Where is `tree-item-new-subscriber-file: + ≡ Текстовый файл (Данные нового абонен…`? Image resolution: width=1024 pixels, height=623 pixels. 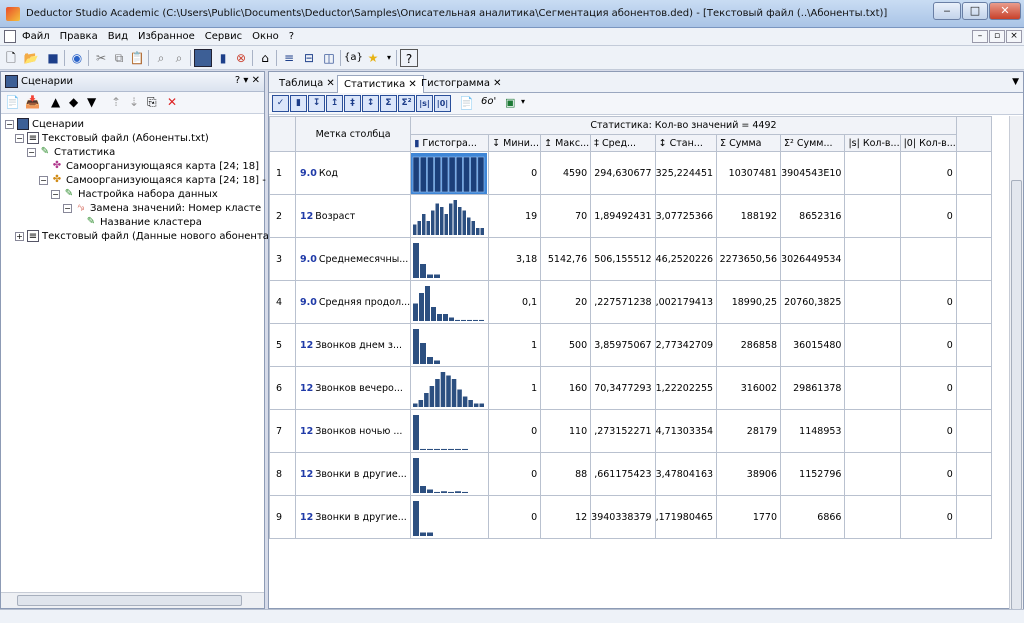 tree-item-new-subscriber-file: + ≡ Текстовый файл (Данные нового абонен… is located at coordinates (142, 236).